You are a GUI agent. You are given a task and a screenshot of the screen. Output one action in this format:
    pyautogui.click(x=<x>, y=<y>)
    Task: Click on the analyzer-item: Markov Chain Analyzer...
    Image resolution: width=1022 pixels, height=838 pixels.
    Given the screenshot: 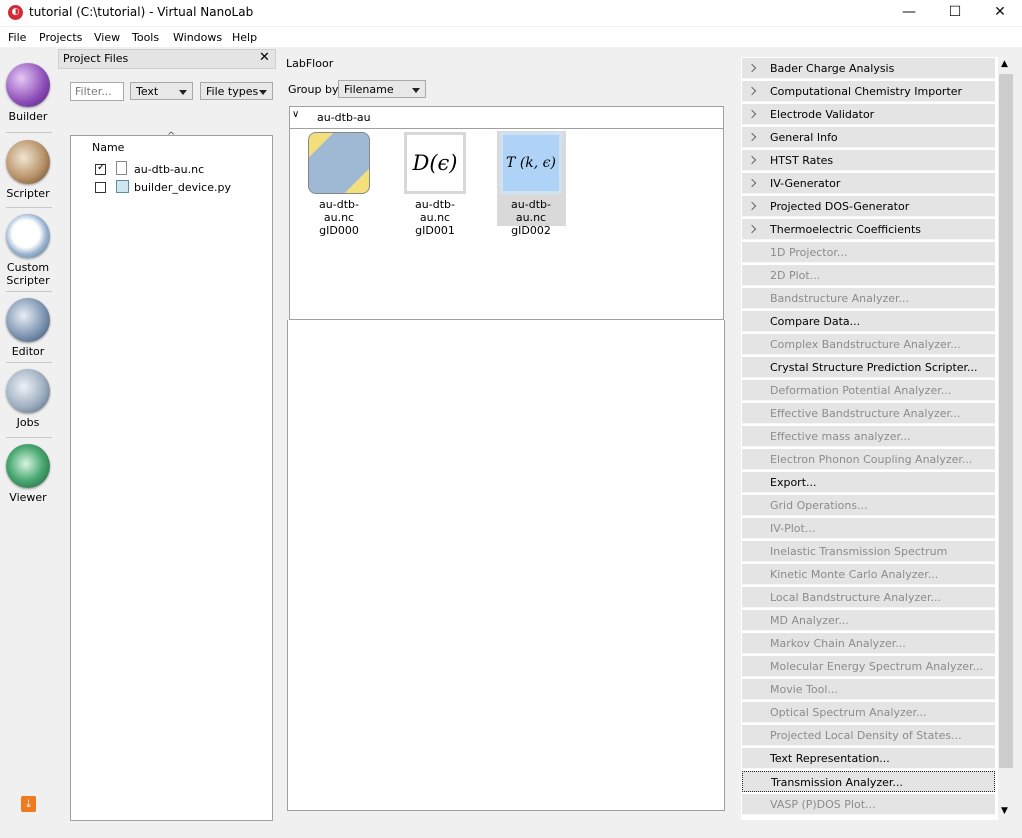 What is the action you would take?
    pyautogui.click(x=868, y=643)
    